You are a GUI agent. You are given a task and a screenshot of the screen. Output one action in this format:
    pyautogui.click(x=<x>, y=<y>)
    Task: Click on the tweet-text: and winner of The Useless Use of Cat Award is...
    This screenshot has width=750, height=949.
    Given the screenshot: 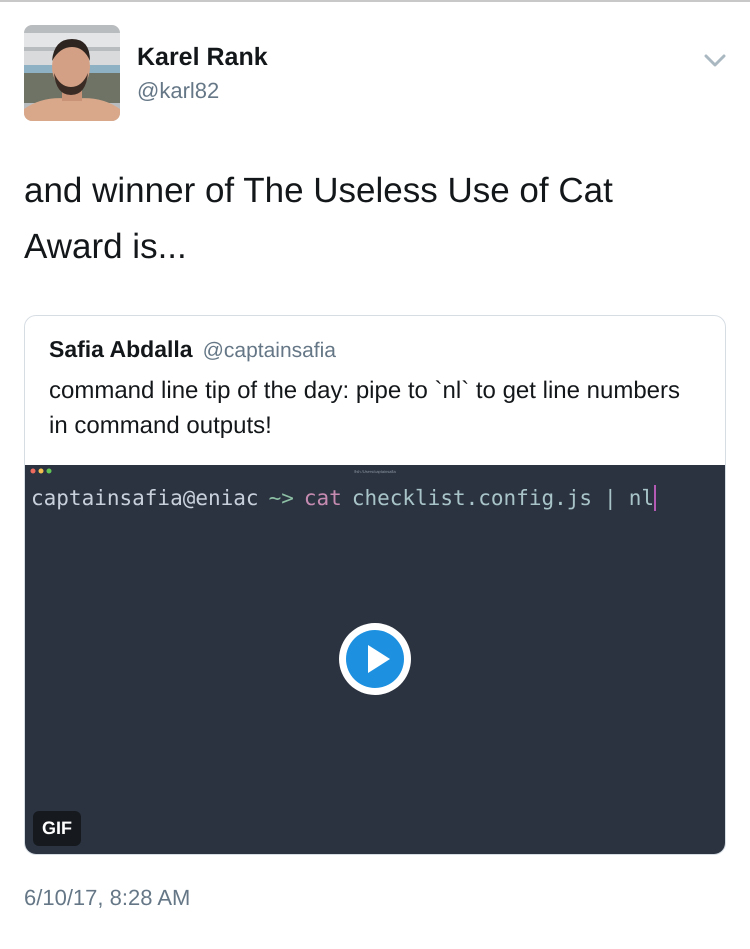 What is the action you would take?
    pyautogui.click(x=319, y=219)
    